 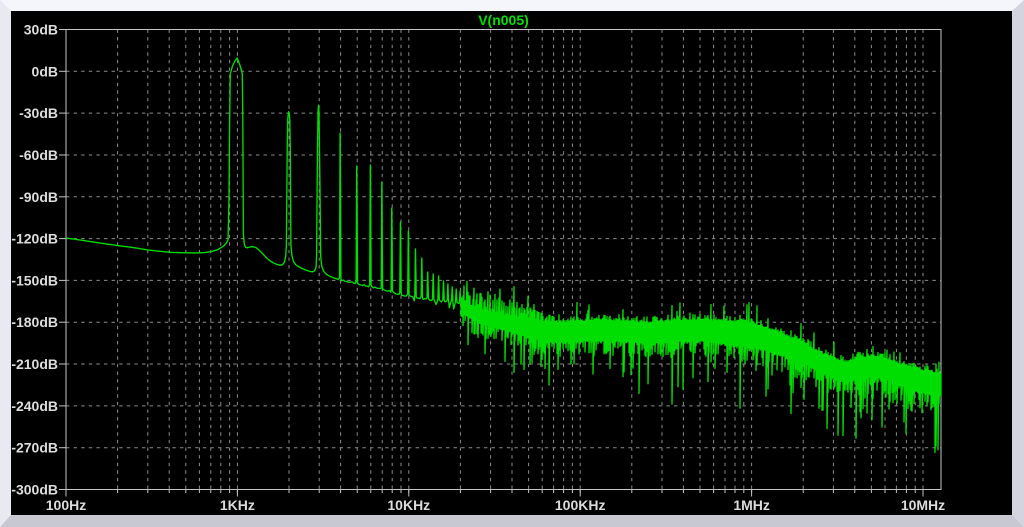 What do you see at coordinates (237, 505) in the screenshot?
I see `svg-text: 1KHz` at bounding box center [237, 505].